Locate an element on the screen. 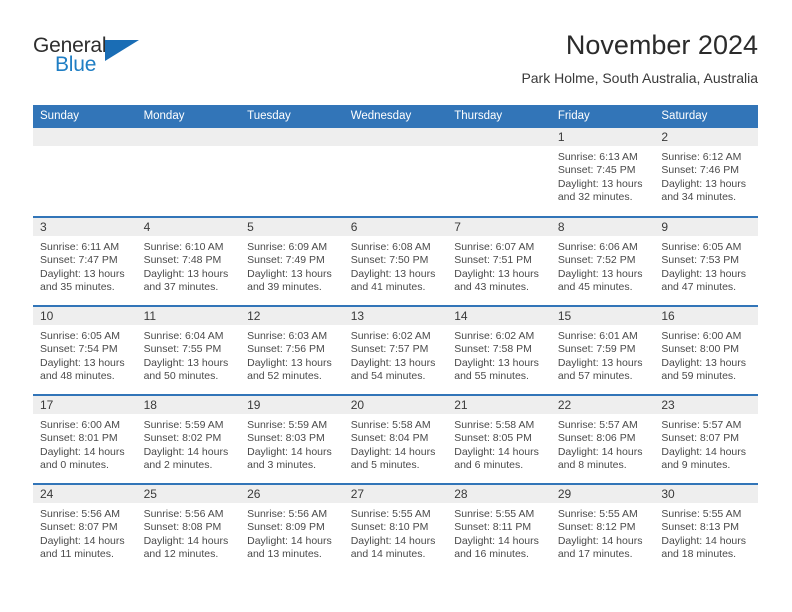  day-sunrise-text: Sunrise: 6:00 AM is located at coordinates (701, 336).